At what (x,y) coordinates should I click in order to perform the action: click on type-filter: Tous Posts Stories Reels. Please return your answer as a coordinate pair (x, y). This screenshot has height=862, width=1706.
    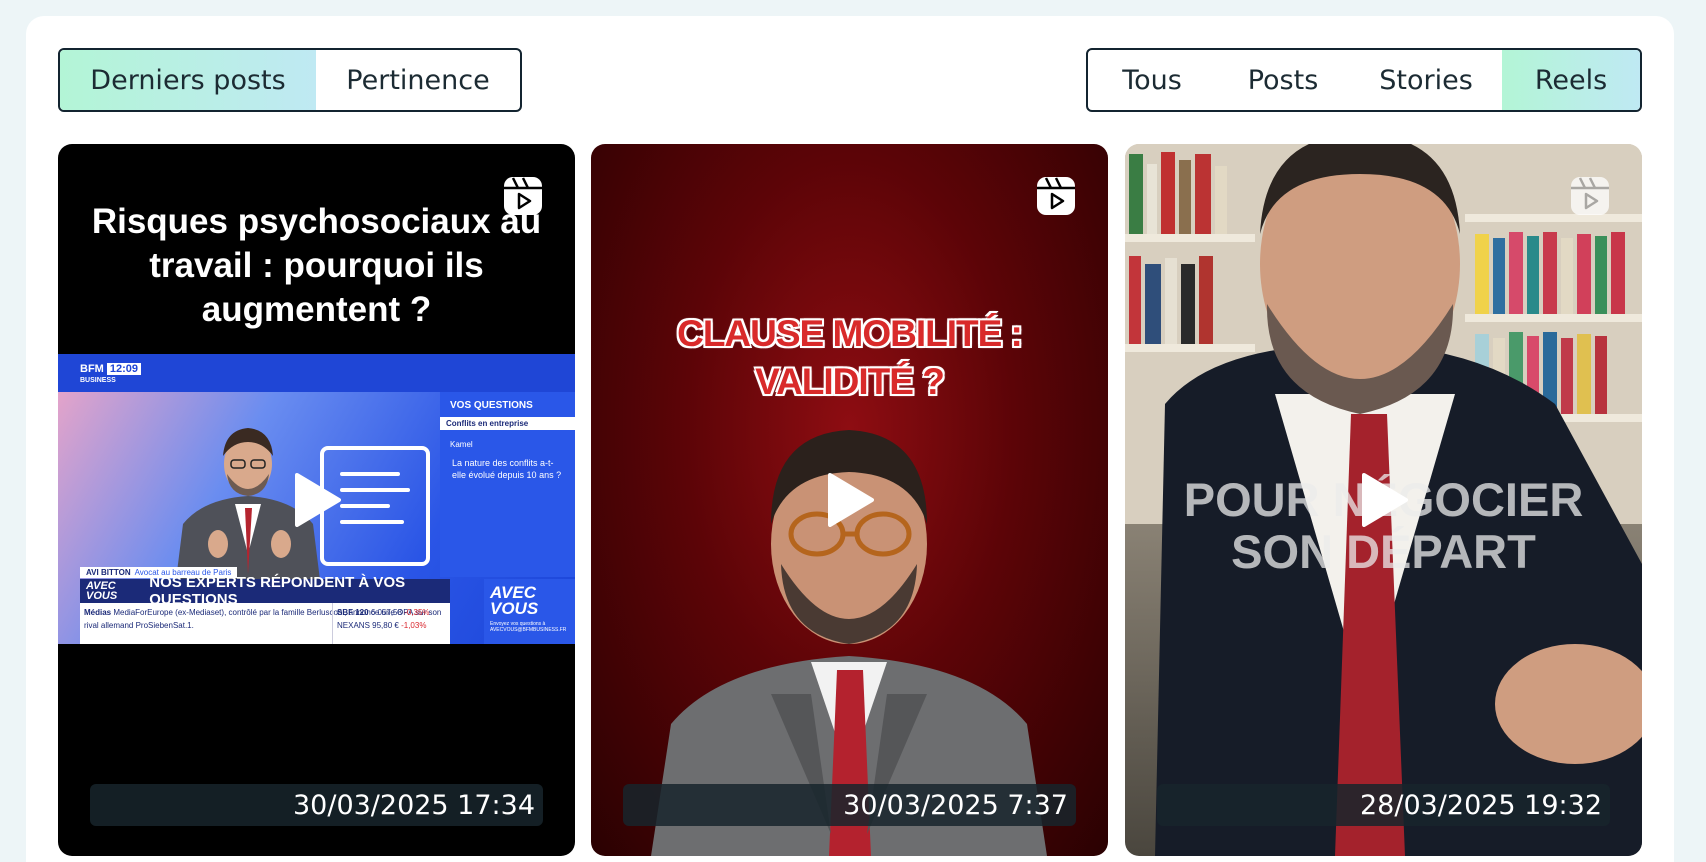
    Looking at the image, I should click on (1364, 80).